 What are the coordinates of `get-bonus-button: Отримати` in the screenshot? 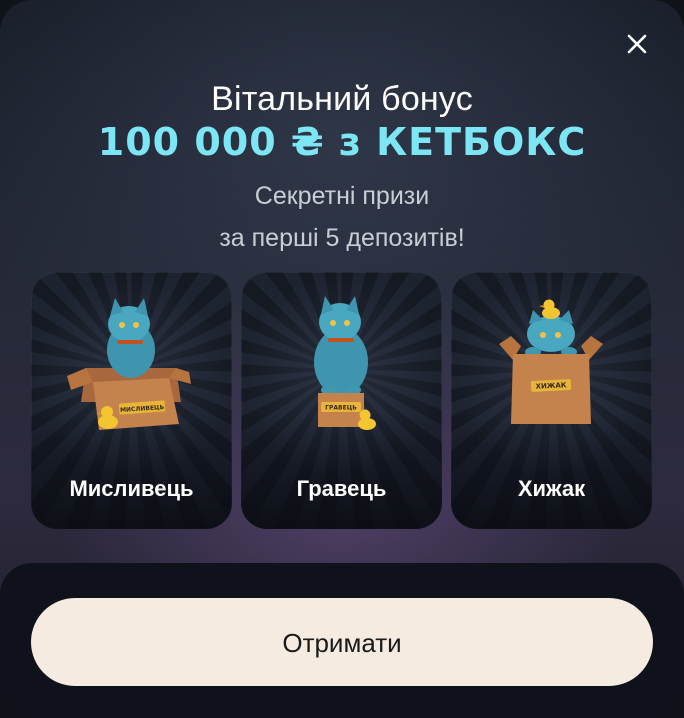 It's located at (342, 642).